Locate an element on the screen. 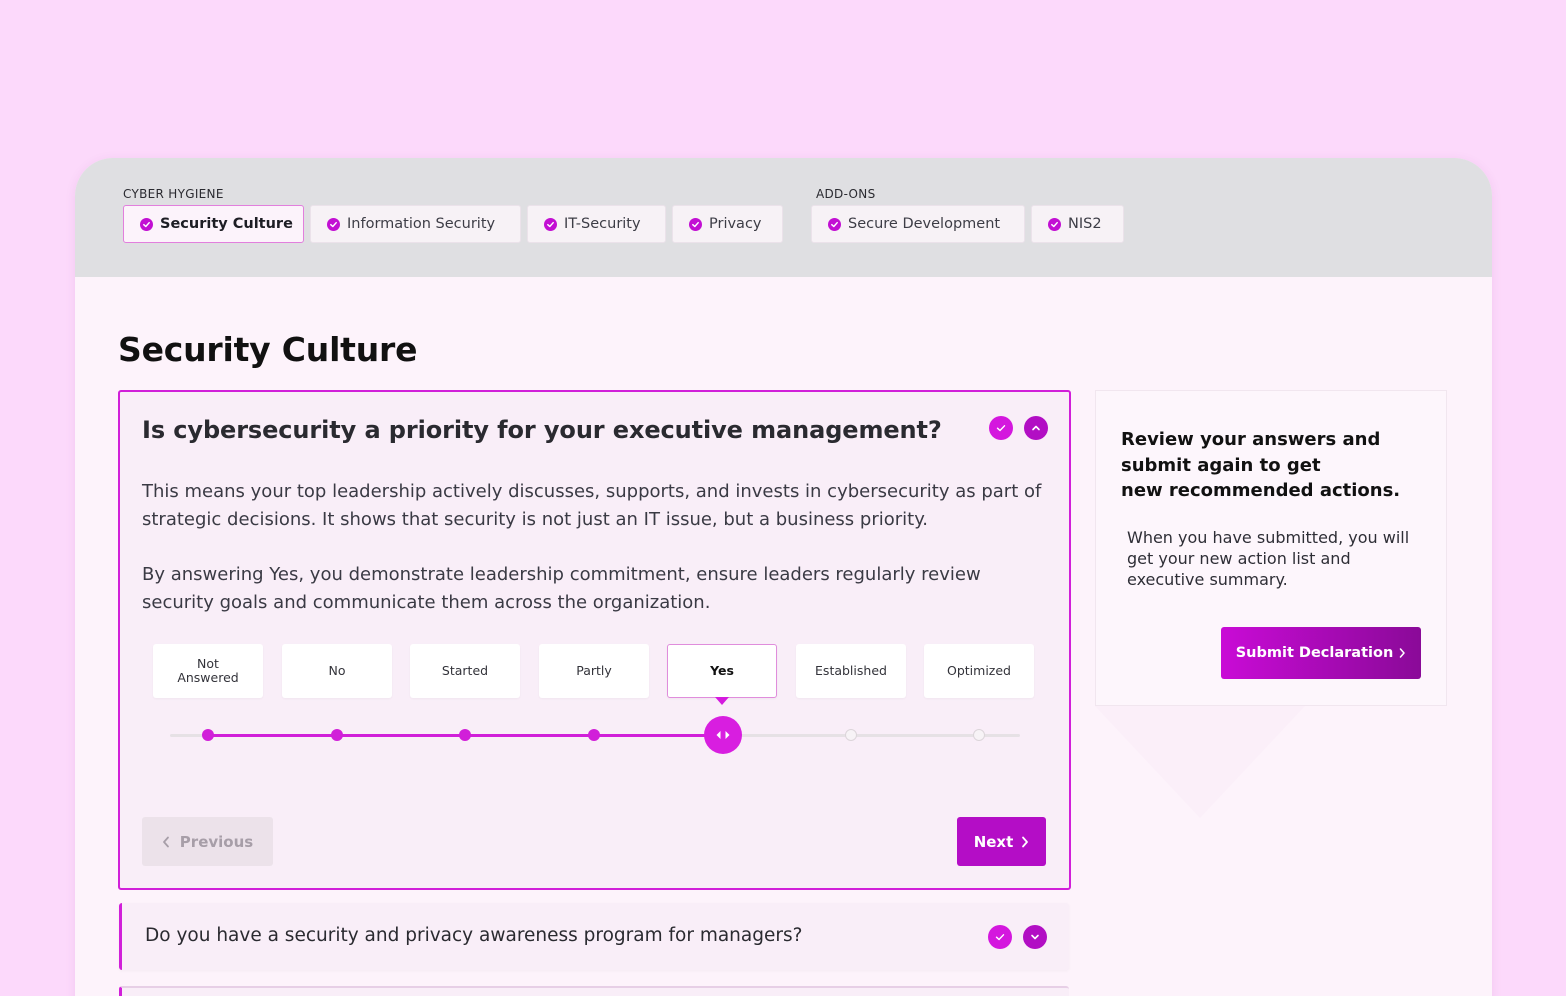 This screenshot has height=996, width=1566. next-button: Next is located at coordinates (1001, 841).